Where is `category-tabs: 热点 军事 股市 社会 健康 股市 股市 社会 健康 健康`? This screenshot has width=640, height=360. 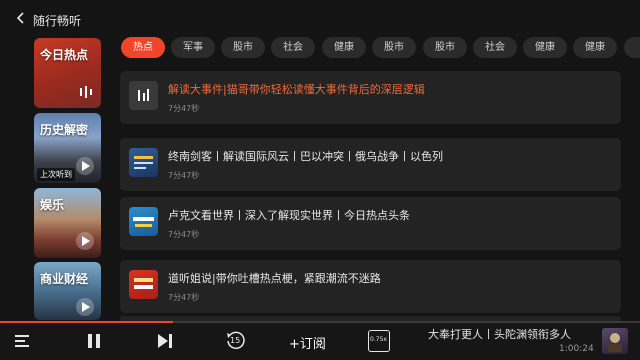
category-tabs: 热点 军事 股市 社会 健康 股市 股市 社会 健康 健康 is located at coordinates (380, 48).